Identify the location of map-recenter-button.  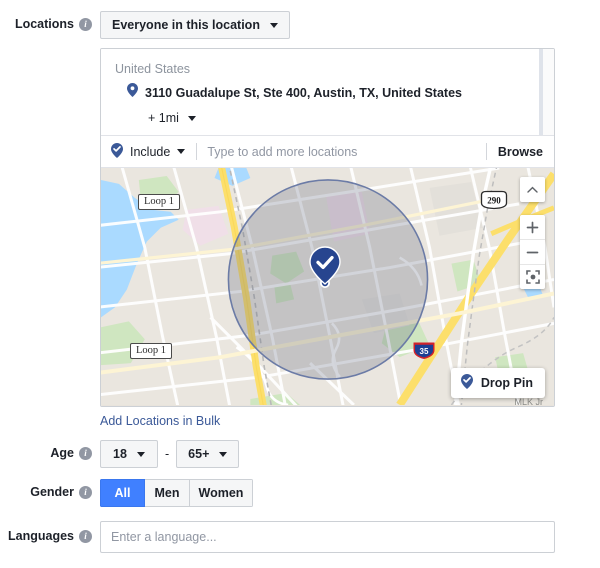
(532, 277).